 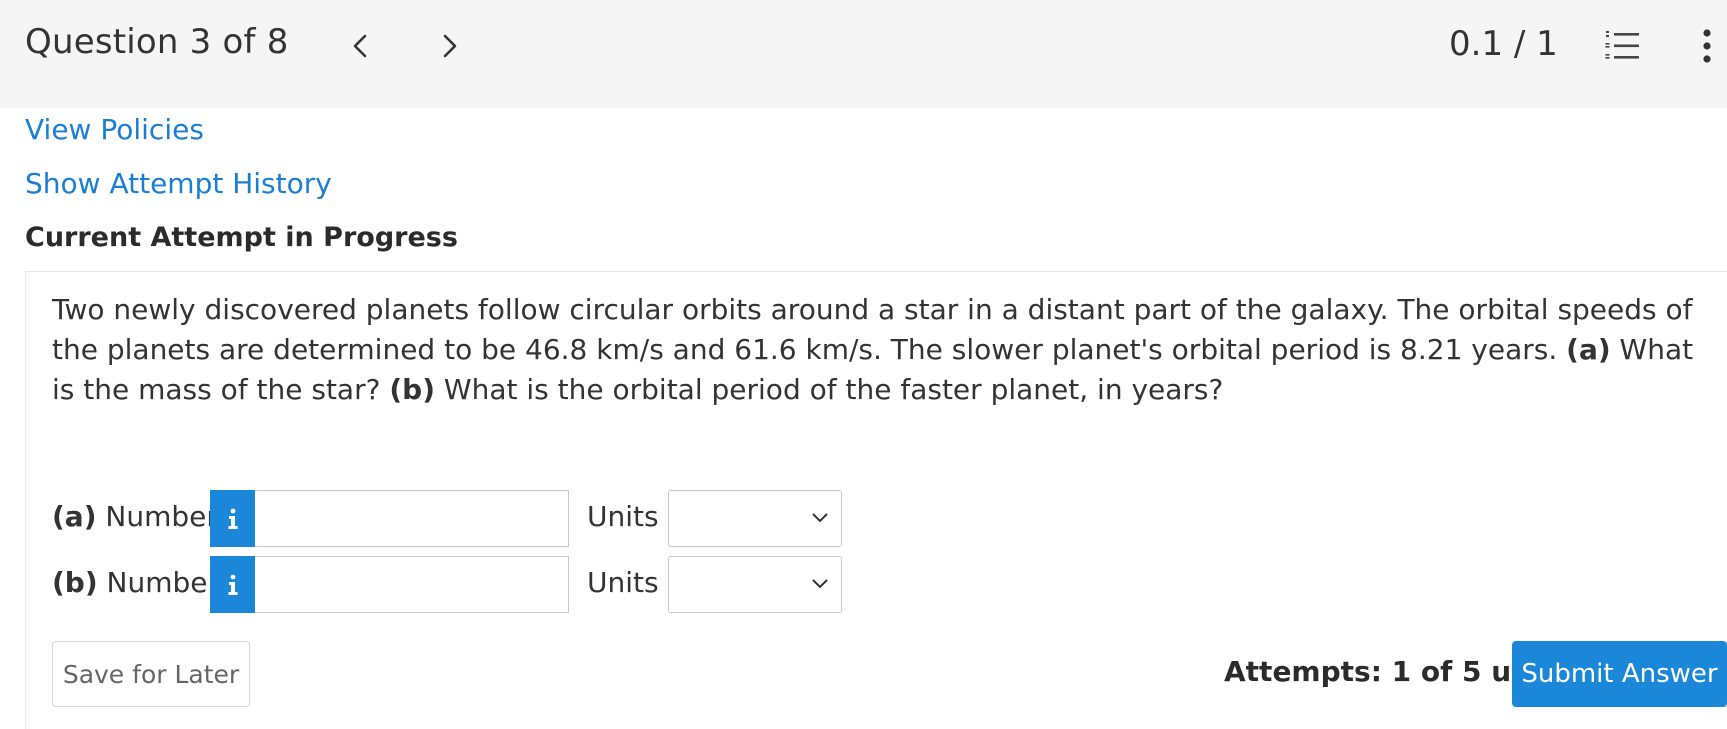 What do you see at coordinates (136, 582) in the screenshot?
I see `part-b-label: (b) Number` at bounding box center [136, 582].